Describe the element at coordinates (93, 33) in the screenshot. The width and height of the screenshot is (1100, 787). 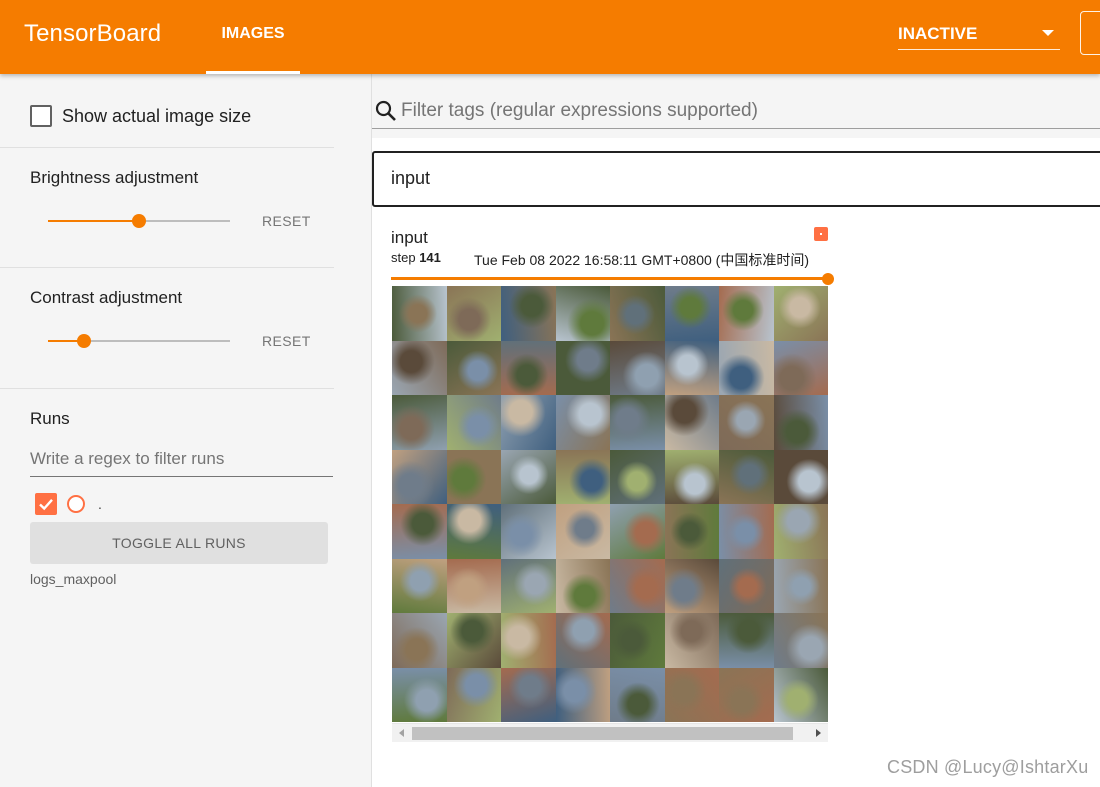
I see `app-title: TensorBoard` at that location.